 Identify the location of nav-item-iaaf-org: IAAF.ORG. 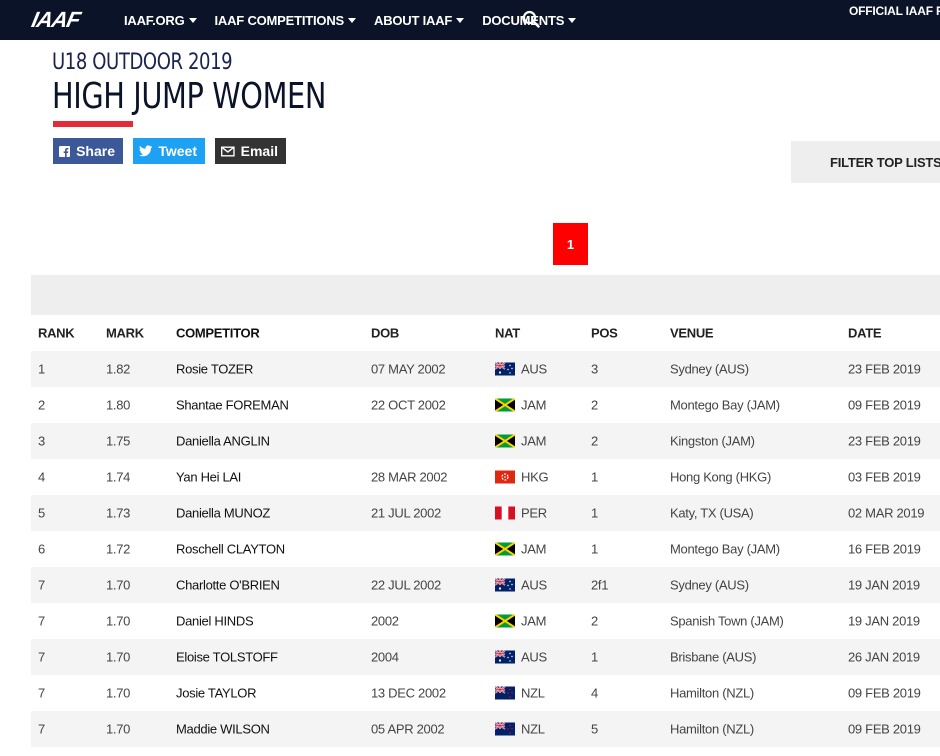
(160, 20).